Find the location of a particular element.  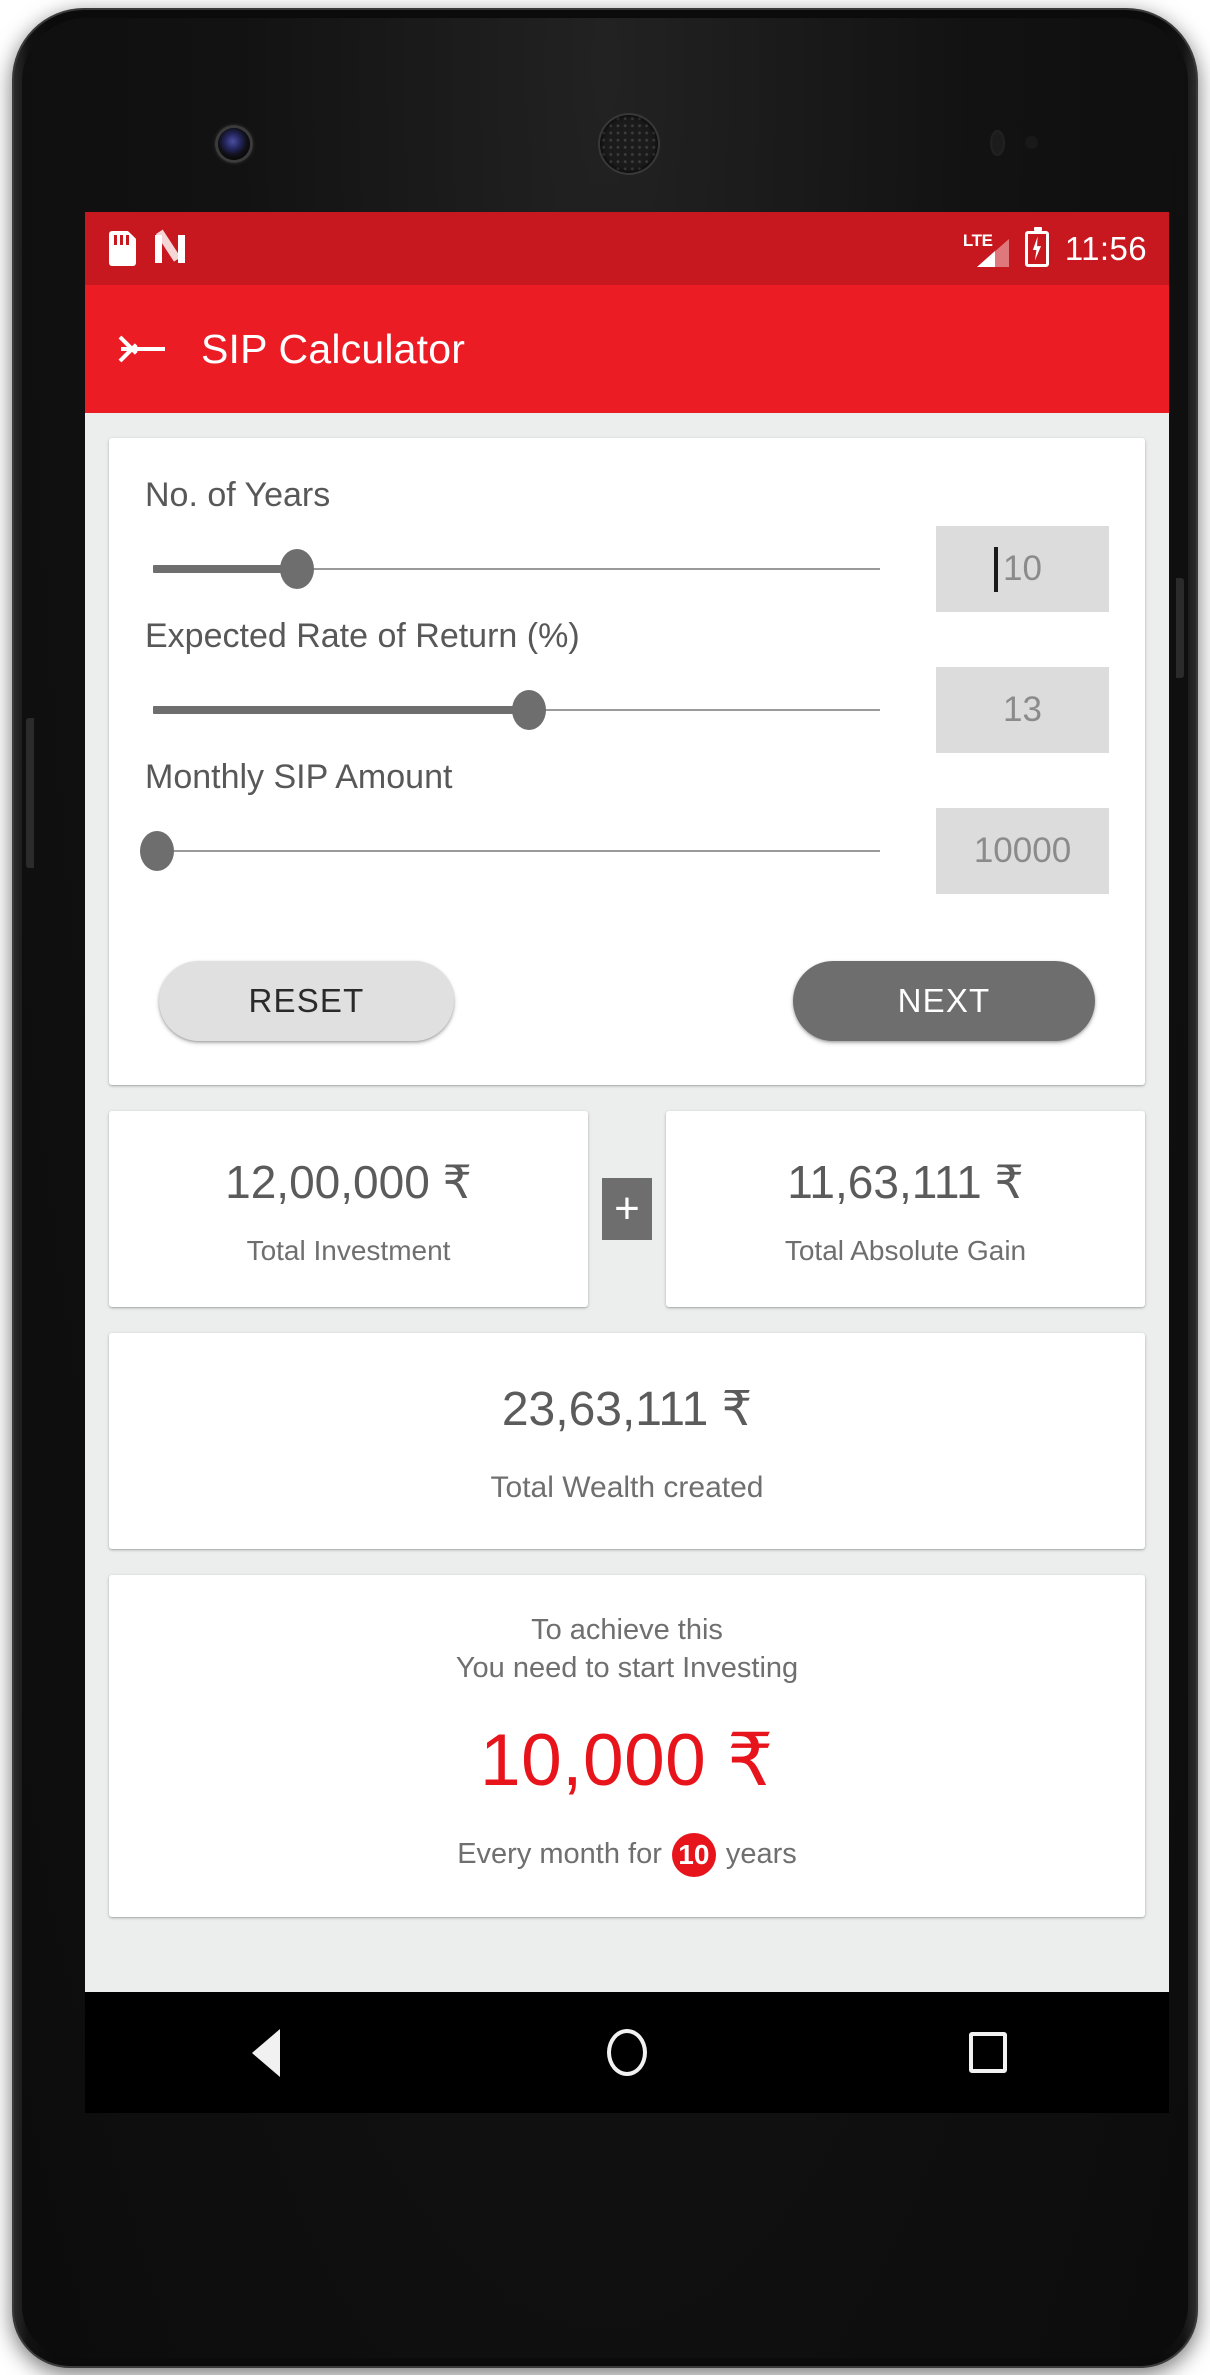

slider-row-rate: 13 is located at coordinates (627, 710).